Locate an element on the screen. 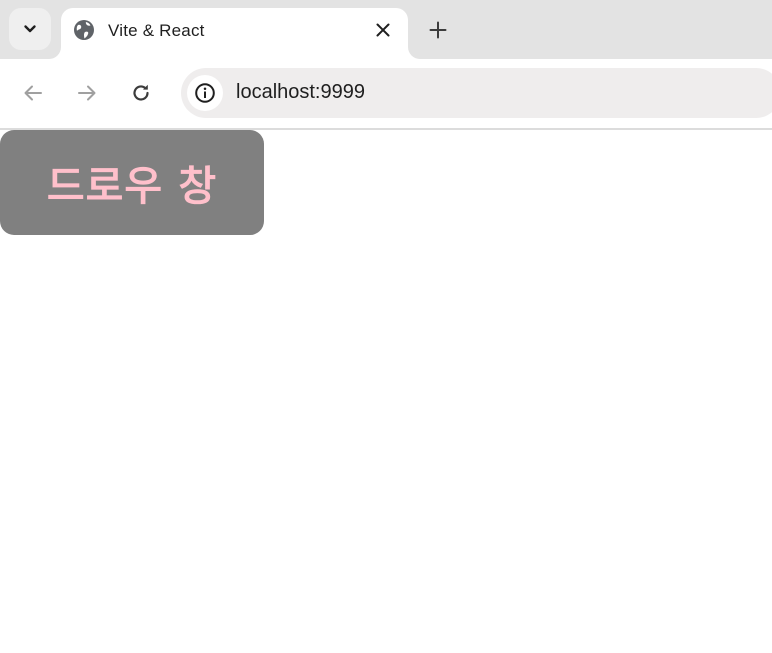  chevron-down-icon is located at coordinates (30, 29).